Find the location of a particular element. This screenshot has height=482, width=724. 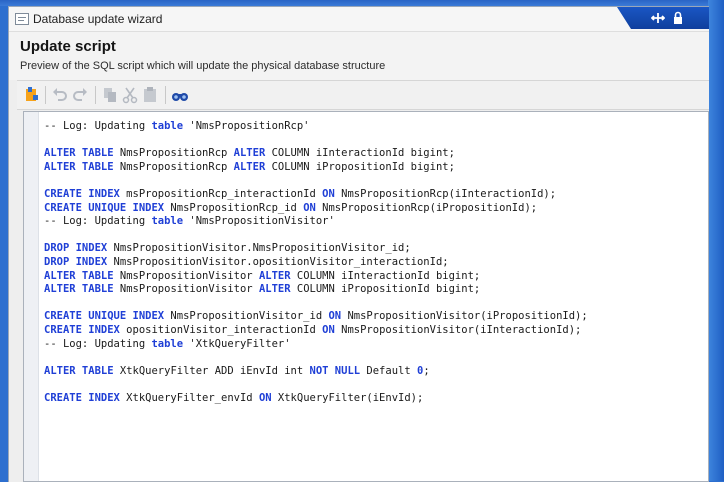

window-title: Database update wizard is located at coordinates (98, 19).